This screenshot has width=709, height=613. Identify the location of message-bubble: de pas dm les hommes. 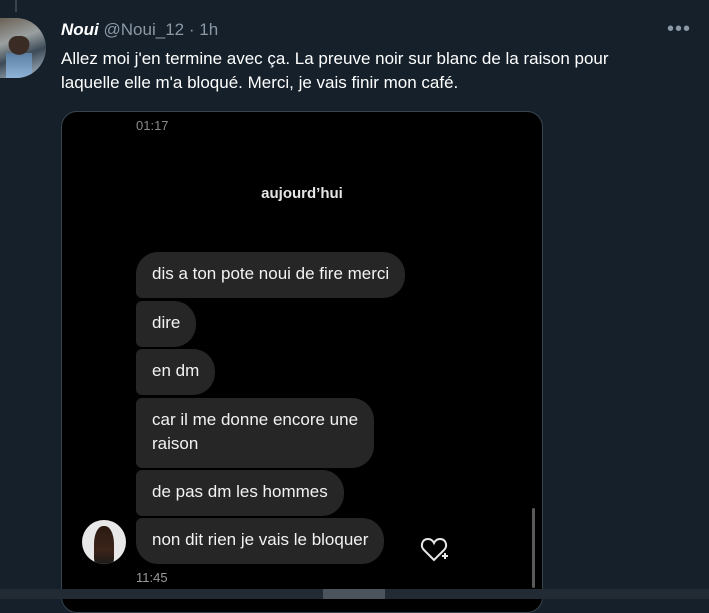
(240, 493).